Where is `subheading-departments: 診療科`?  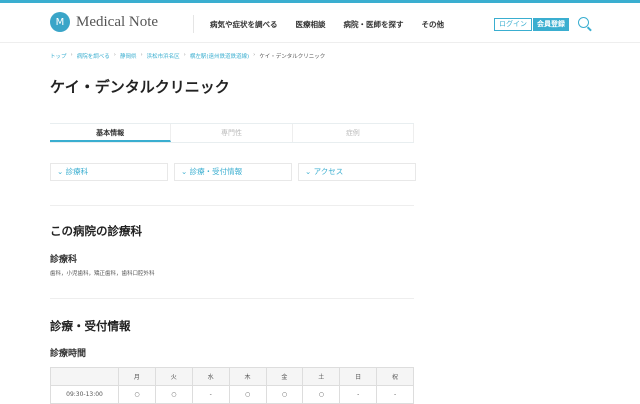 subheading-departments: 診療科 is located at coordinates (64, 260).